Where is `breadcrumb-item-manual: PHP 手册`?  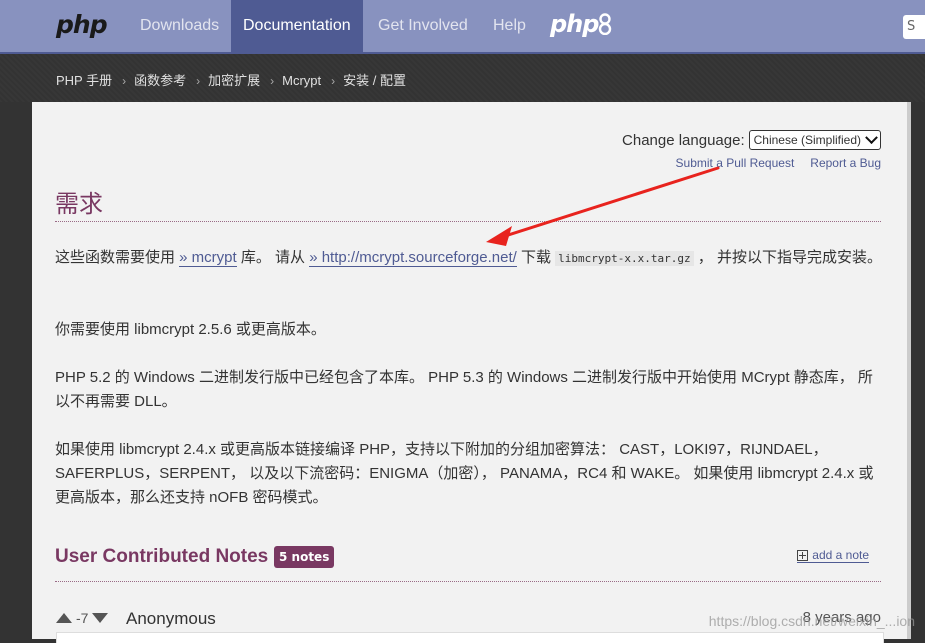
breadcrumb-item-manual: PHP 手册 is located at coordinates (84, 80).